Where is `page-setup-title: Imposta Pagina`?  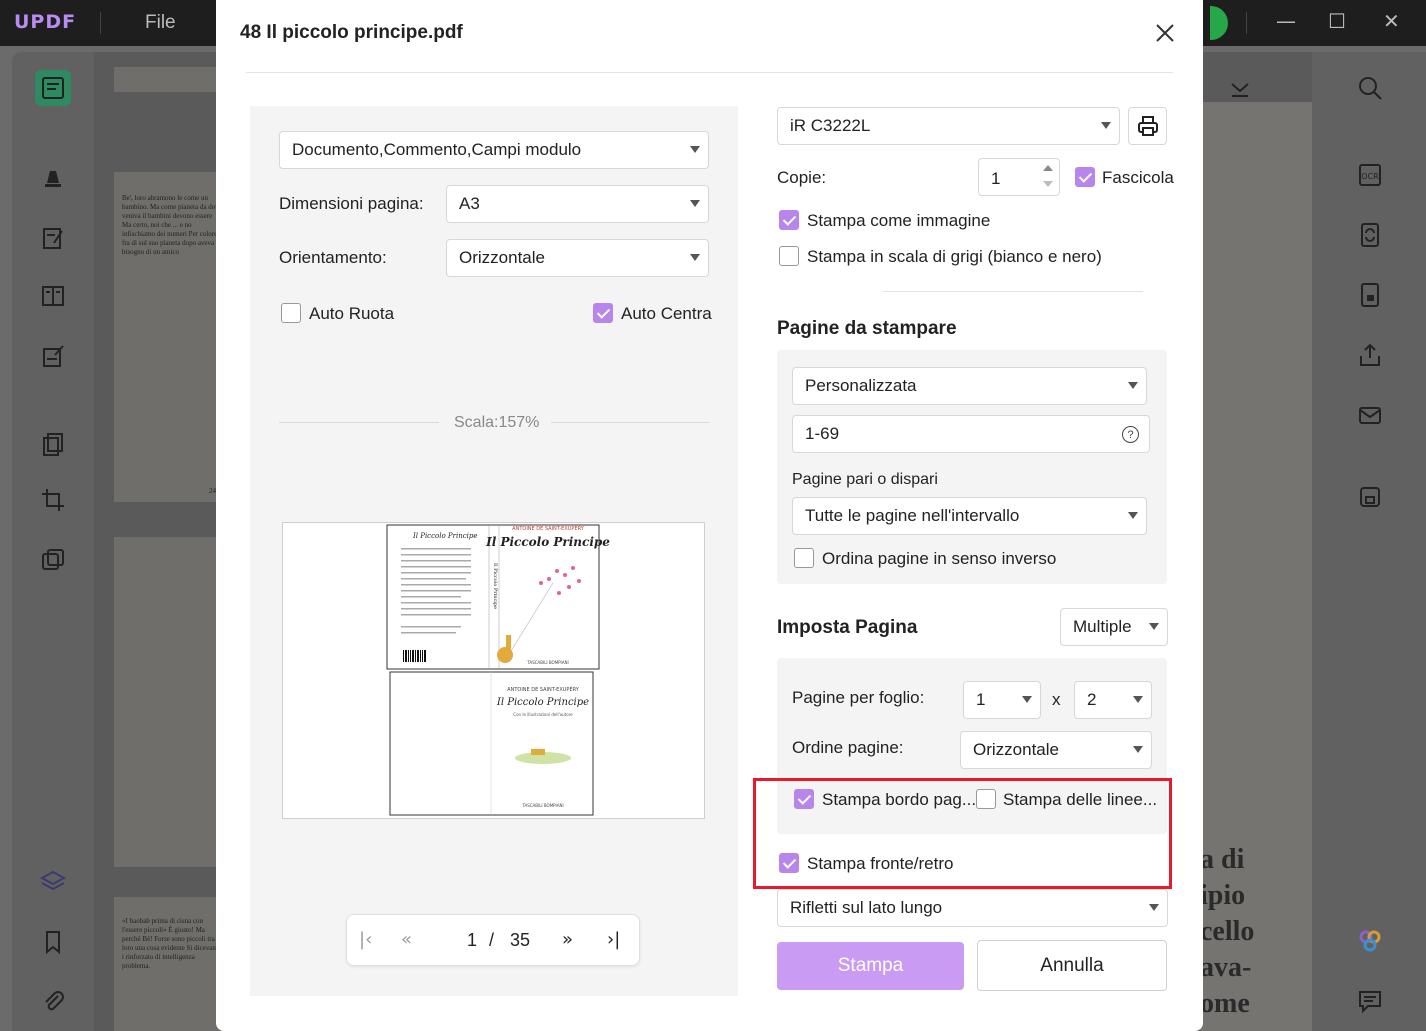 page-setup-title: Imposta Pagina is located at coordinates (847, 627).